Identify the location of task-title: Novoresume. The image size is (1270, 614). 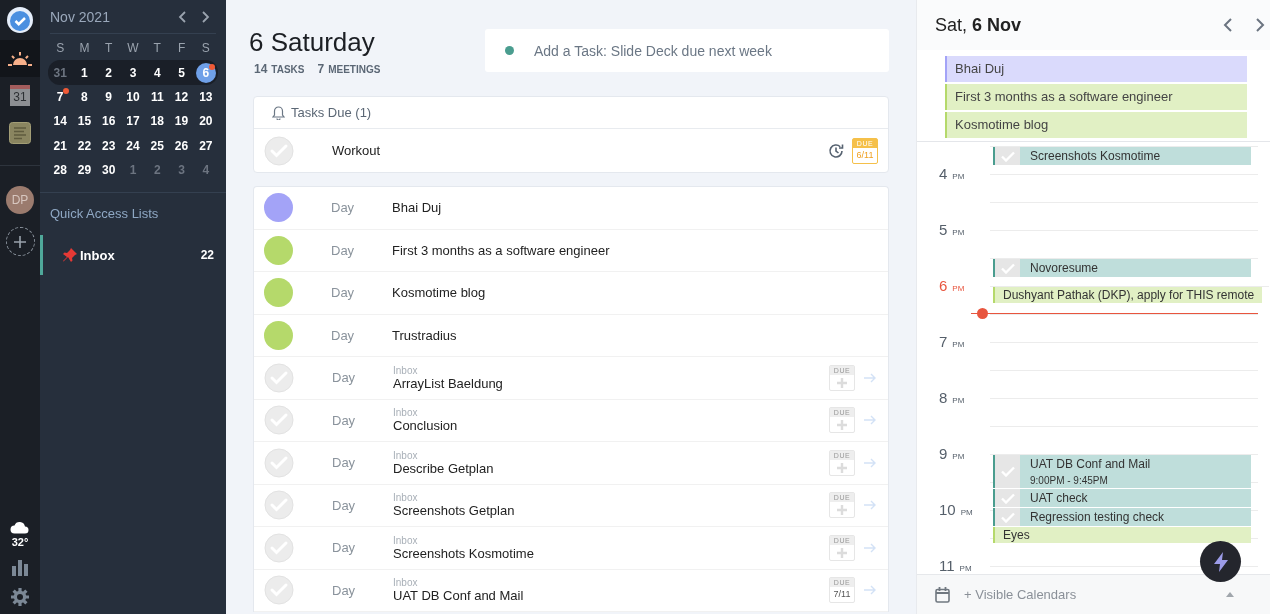
(1064, 268).